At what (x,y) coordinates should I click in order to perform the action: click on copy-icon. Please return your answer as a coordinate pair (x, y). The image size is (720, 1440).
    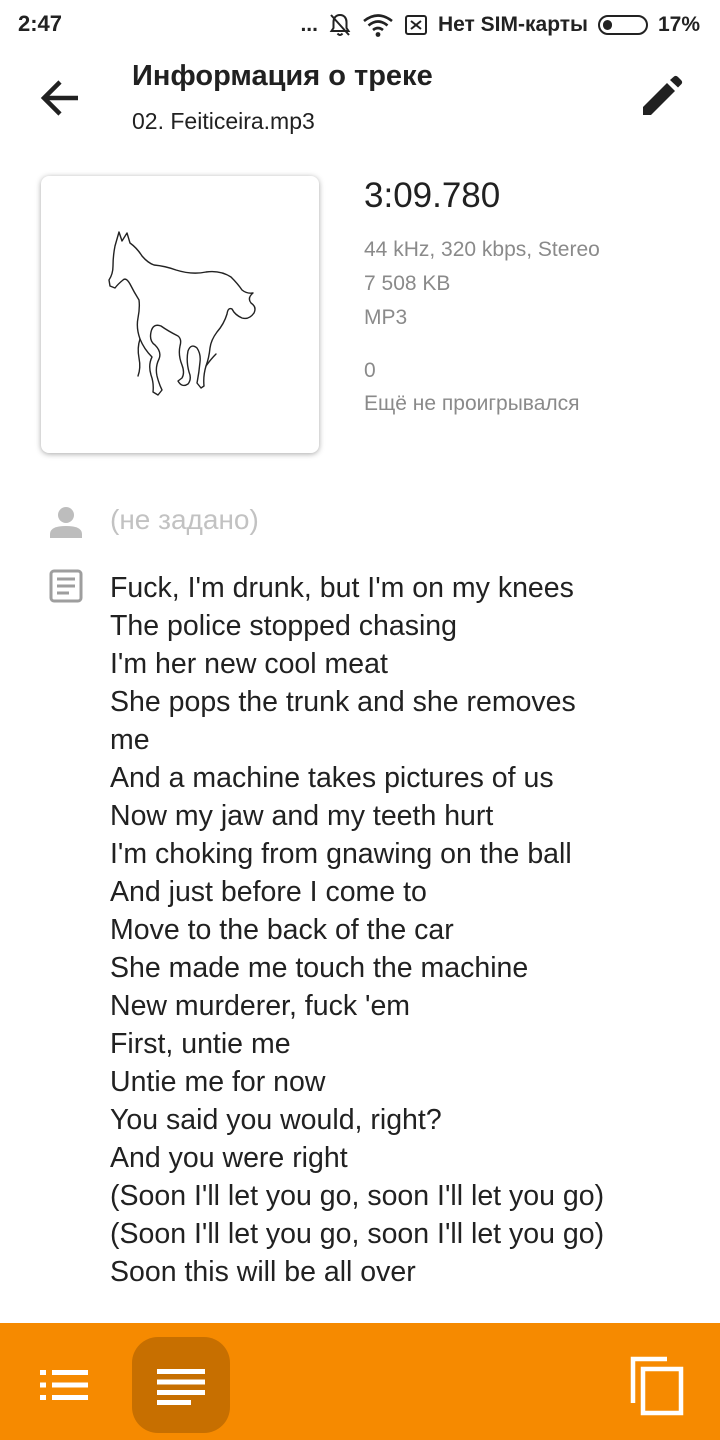
    Looking at the image, I should click on (657, 1386).